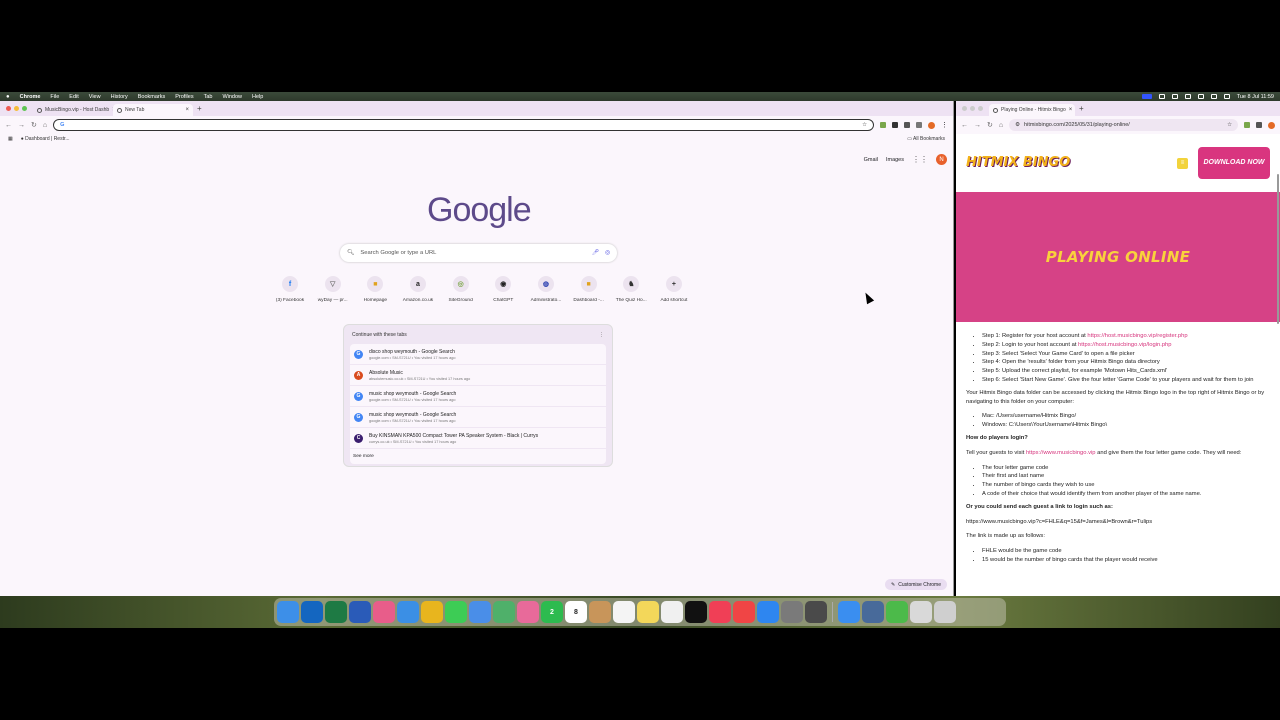 The width and height of the screenshot is (1280, 720). I want to click on step-link: https://host.musicbingo.vip/login.php, so click(1124, 345).